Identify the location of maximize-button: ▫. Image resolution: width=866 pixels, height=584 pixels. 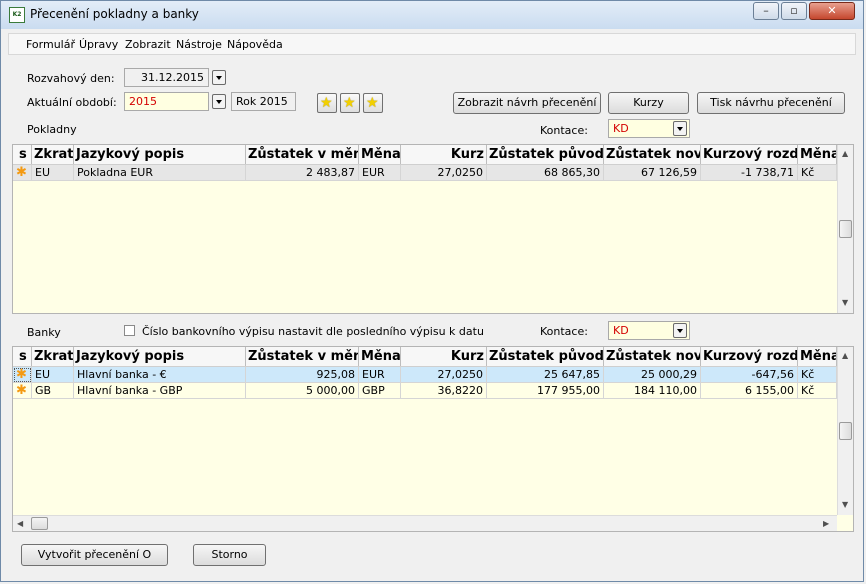
(794, 11).